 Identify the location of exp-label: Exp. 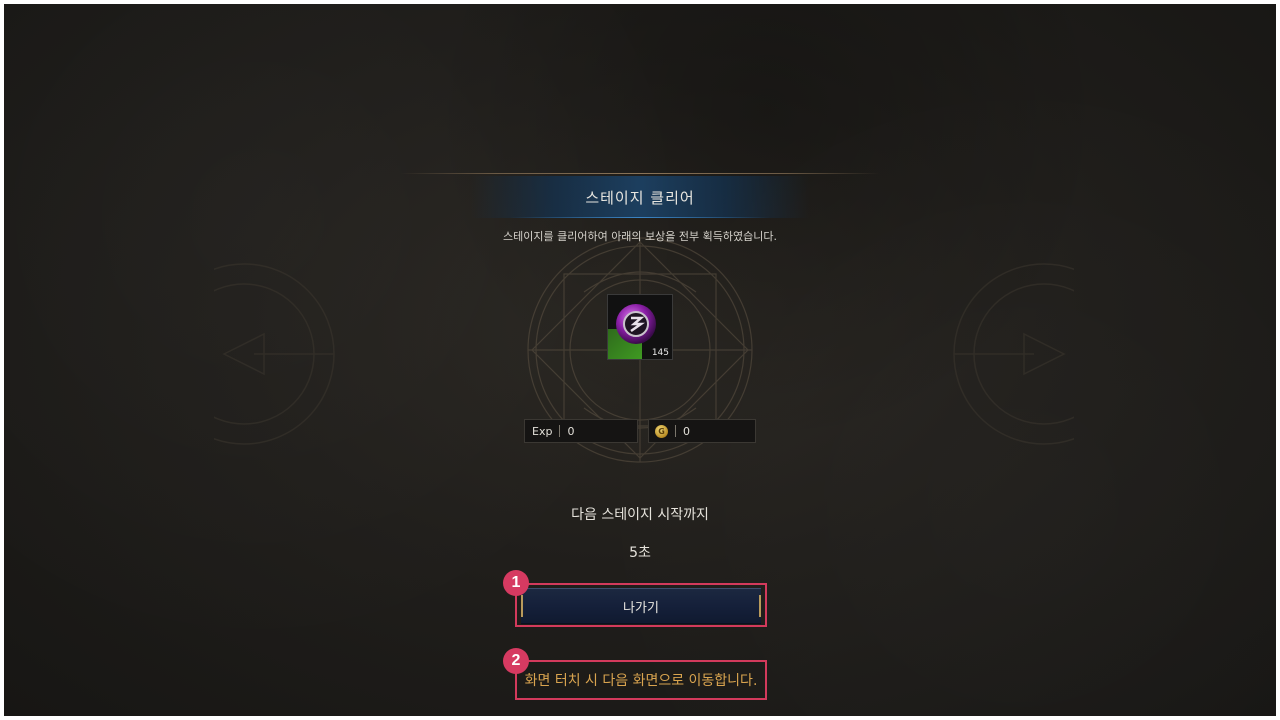
(542, 431).